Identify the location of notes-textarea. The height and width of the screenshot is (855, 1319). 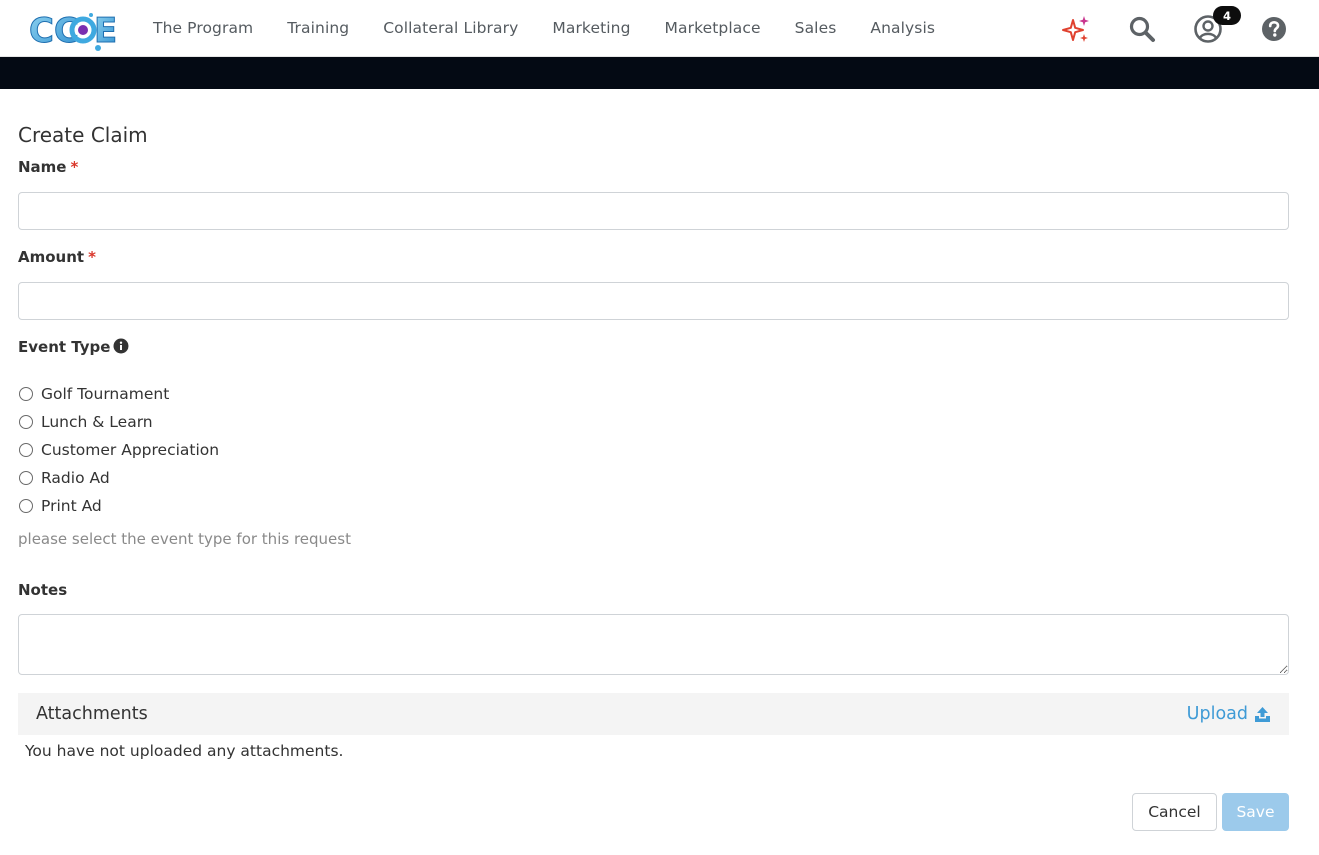
(653, 644).